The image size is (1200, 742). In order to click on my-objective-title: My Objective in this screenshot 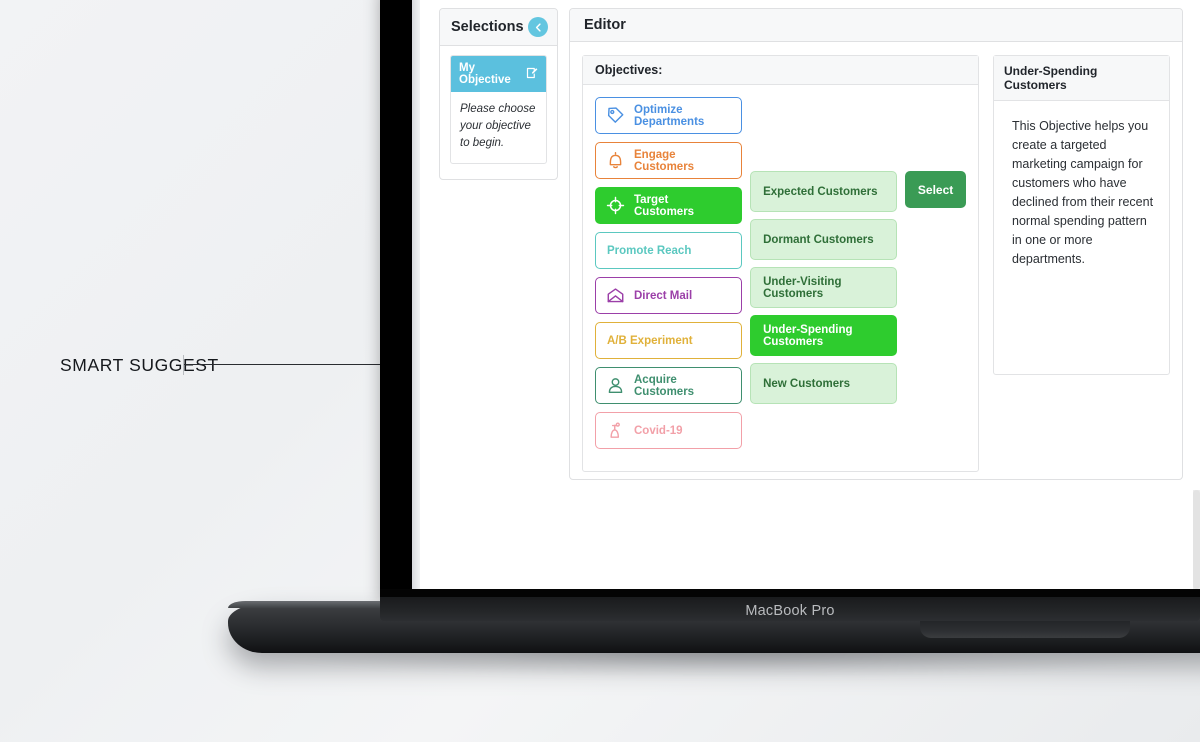, I will do `click(485, 74)`.